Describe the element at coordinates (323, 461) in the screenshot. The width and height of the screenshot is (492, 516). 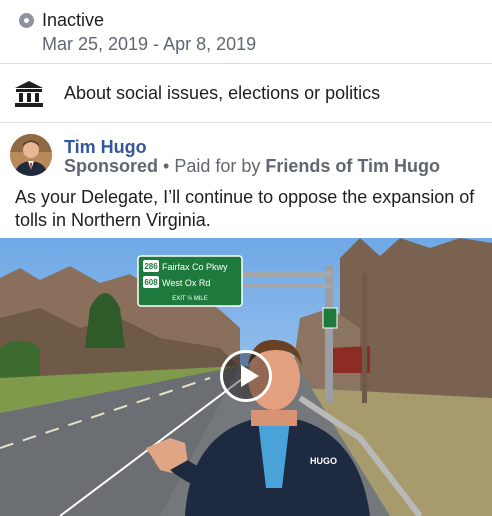
I see `jacket-logo: HUGO` at that location.